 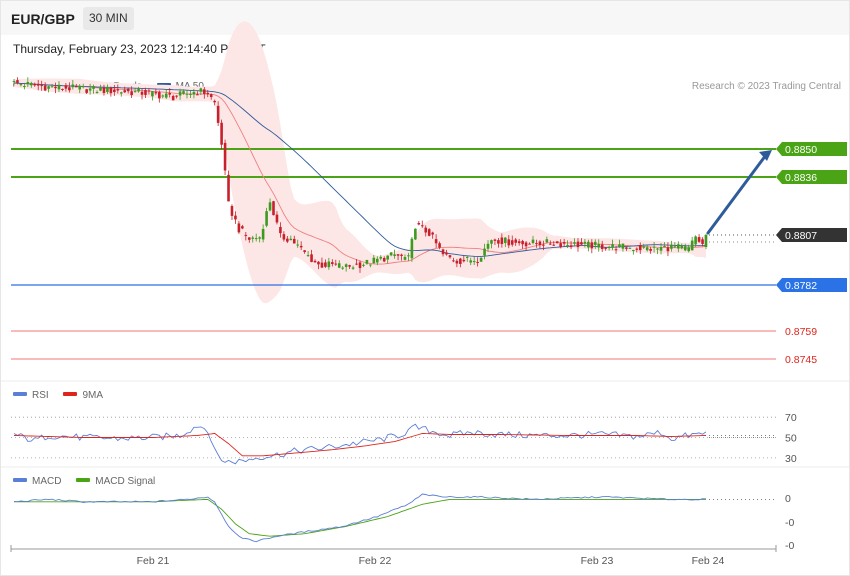 I want to click on macd-line, so click(x=360, y=518).